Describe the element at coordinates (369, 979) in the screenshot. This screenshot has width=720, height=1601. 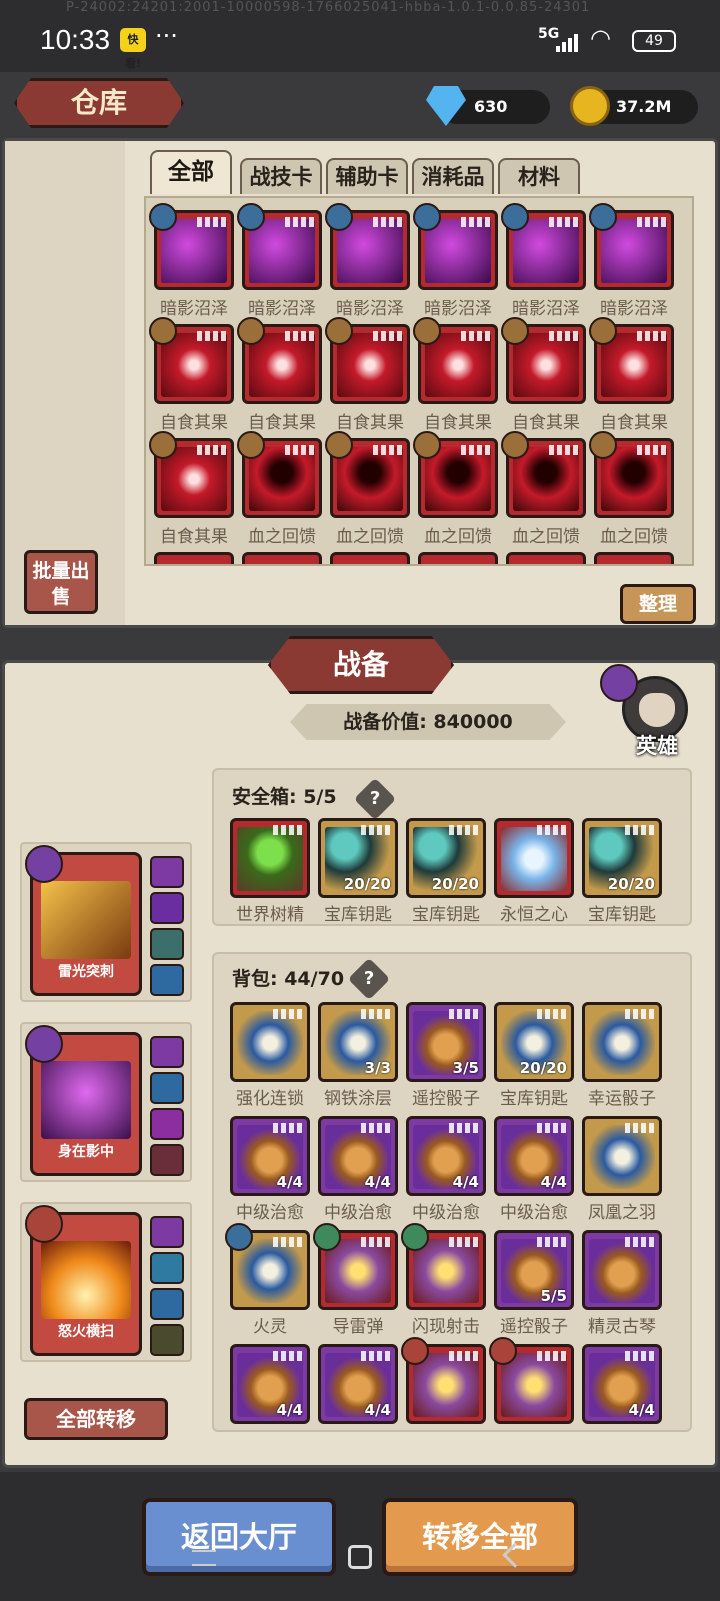
I see `backpack-help-icon: ?` at that location.